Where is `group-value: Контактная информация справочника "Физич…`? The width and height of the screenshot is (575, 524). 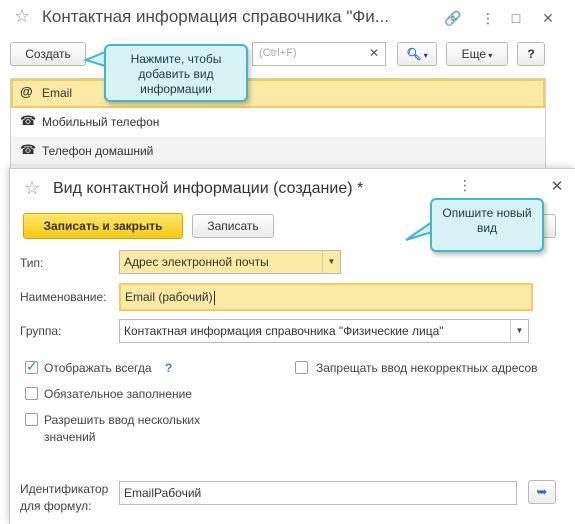 group-value: Контактная информация справочника "Физич… is located at coordinates (284, 331).